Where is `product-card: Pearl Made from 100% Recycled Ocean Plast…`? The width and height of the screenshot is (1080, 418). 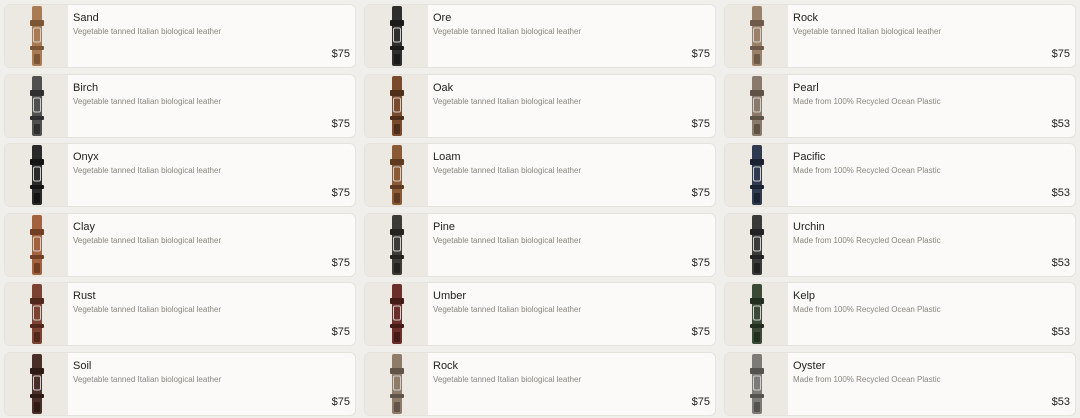 product-card: Pearl Made from 100% Recycled Ocean Plast… is located at coordinates (900, 105).